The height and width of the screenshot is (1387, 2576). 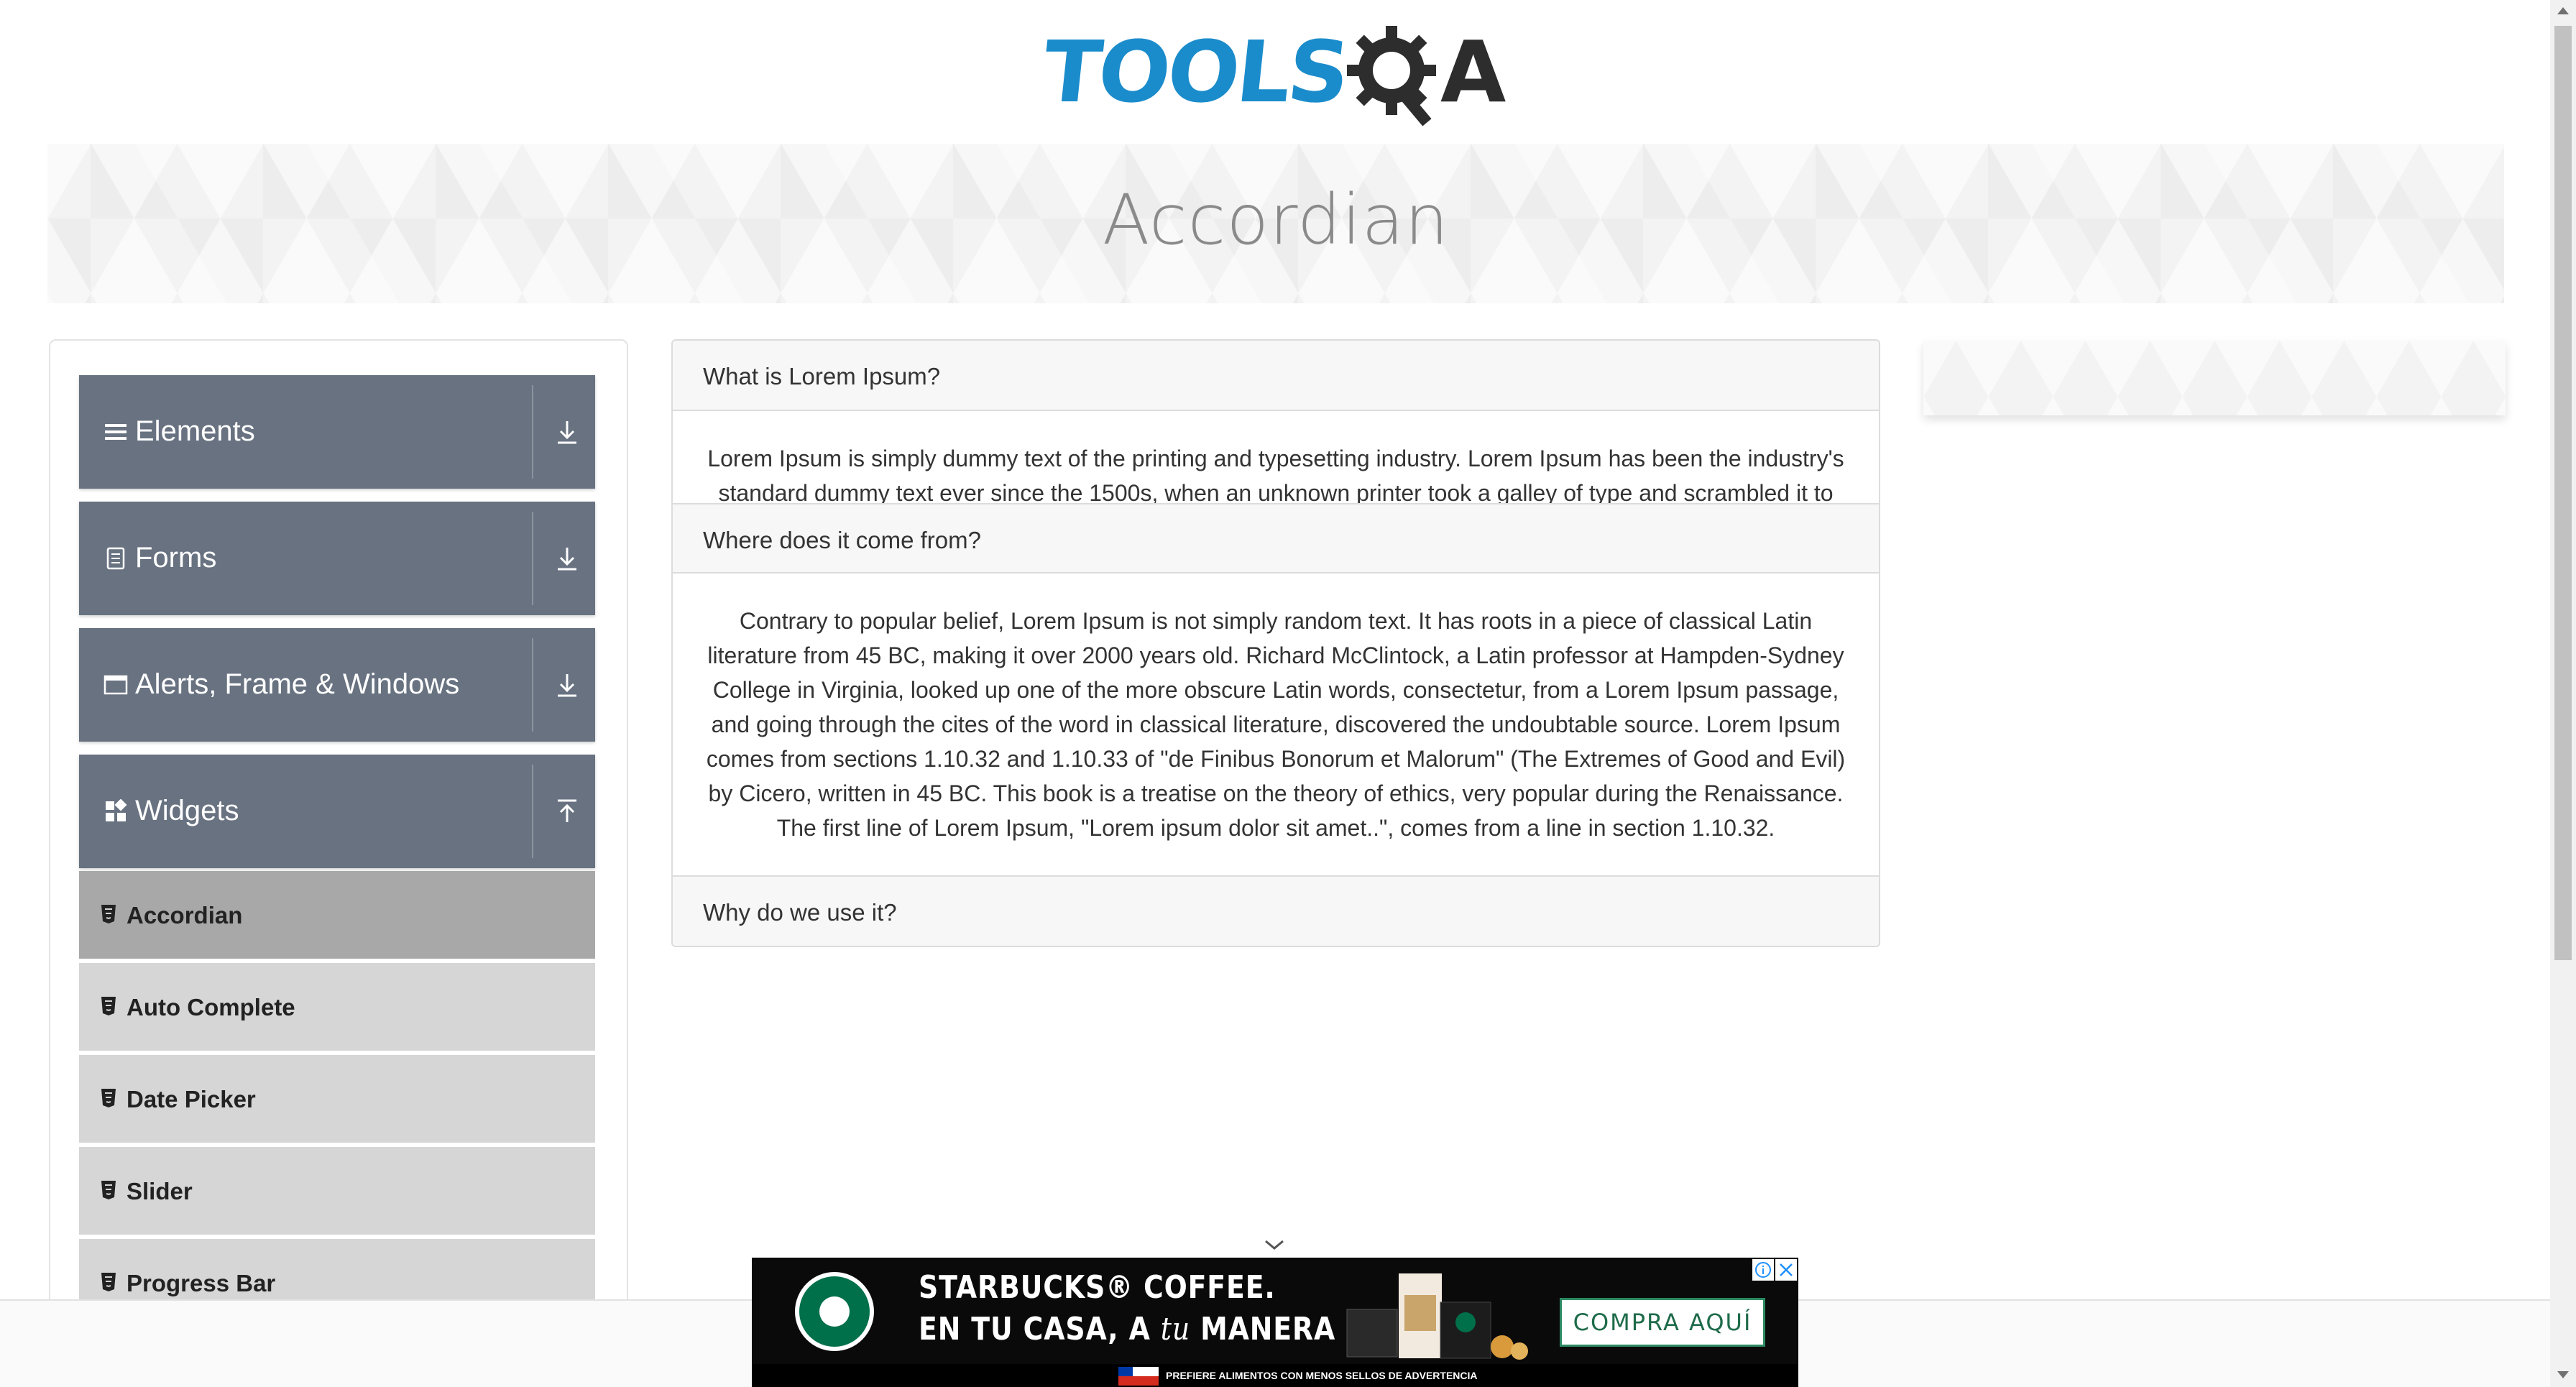 I want to click on chile-flag-icon, so click(x=1138, y=1376).